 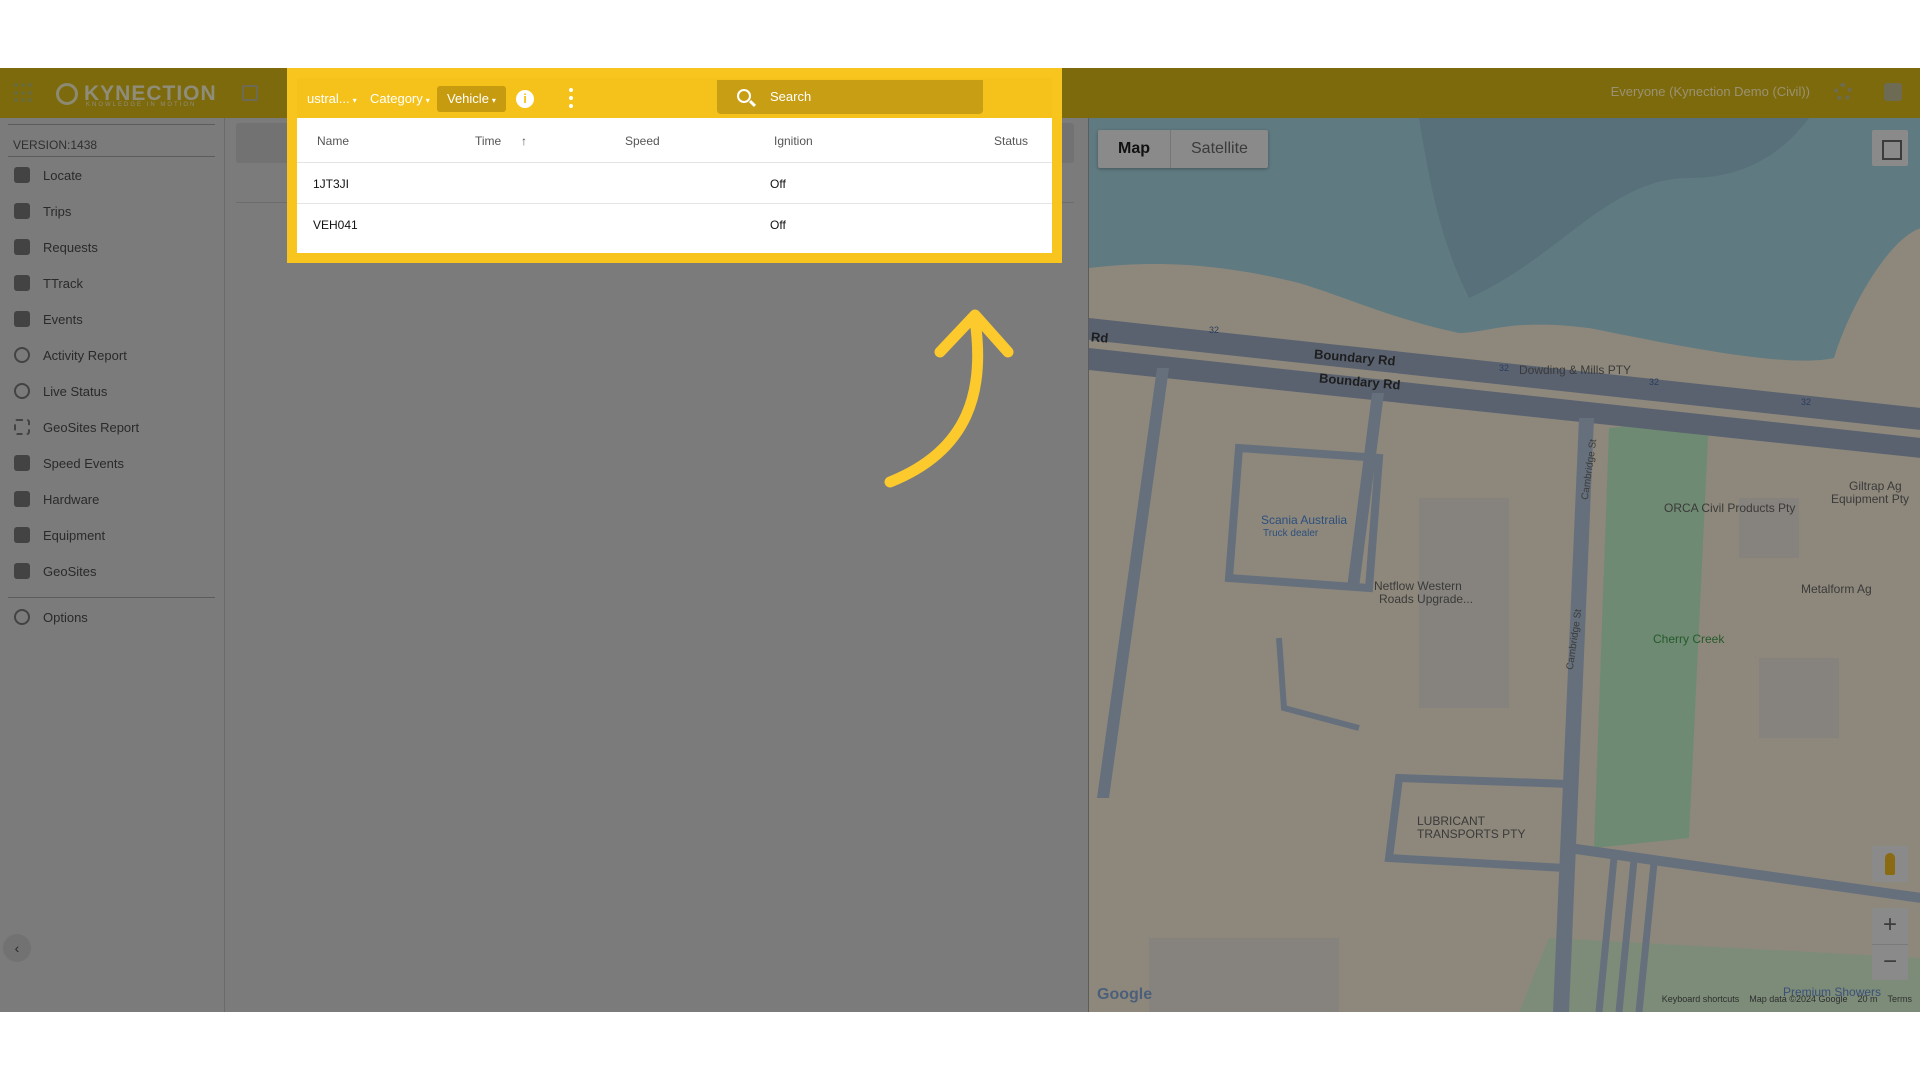 I want to click on sidebar-item-label: Options, so click(x=65, y=617).